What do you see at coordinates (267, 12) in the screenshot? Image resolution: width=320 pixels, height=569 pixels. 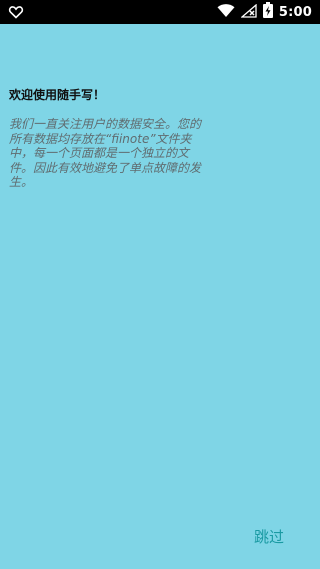 I see `battery-charging-icon` at bounding box center [267, 12].